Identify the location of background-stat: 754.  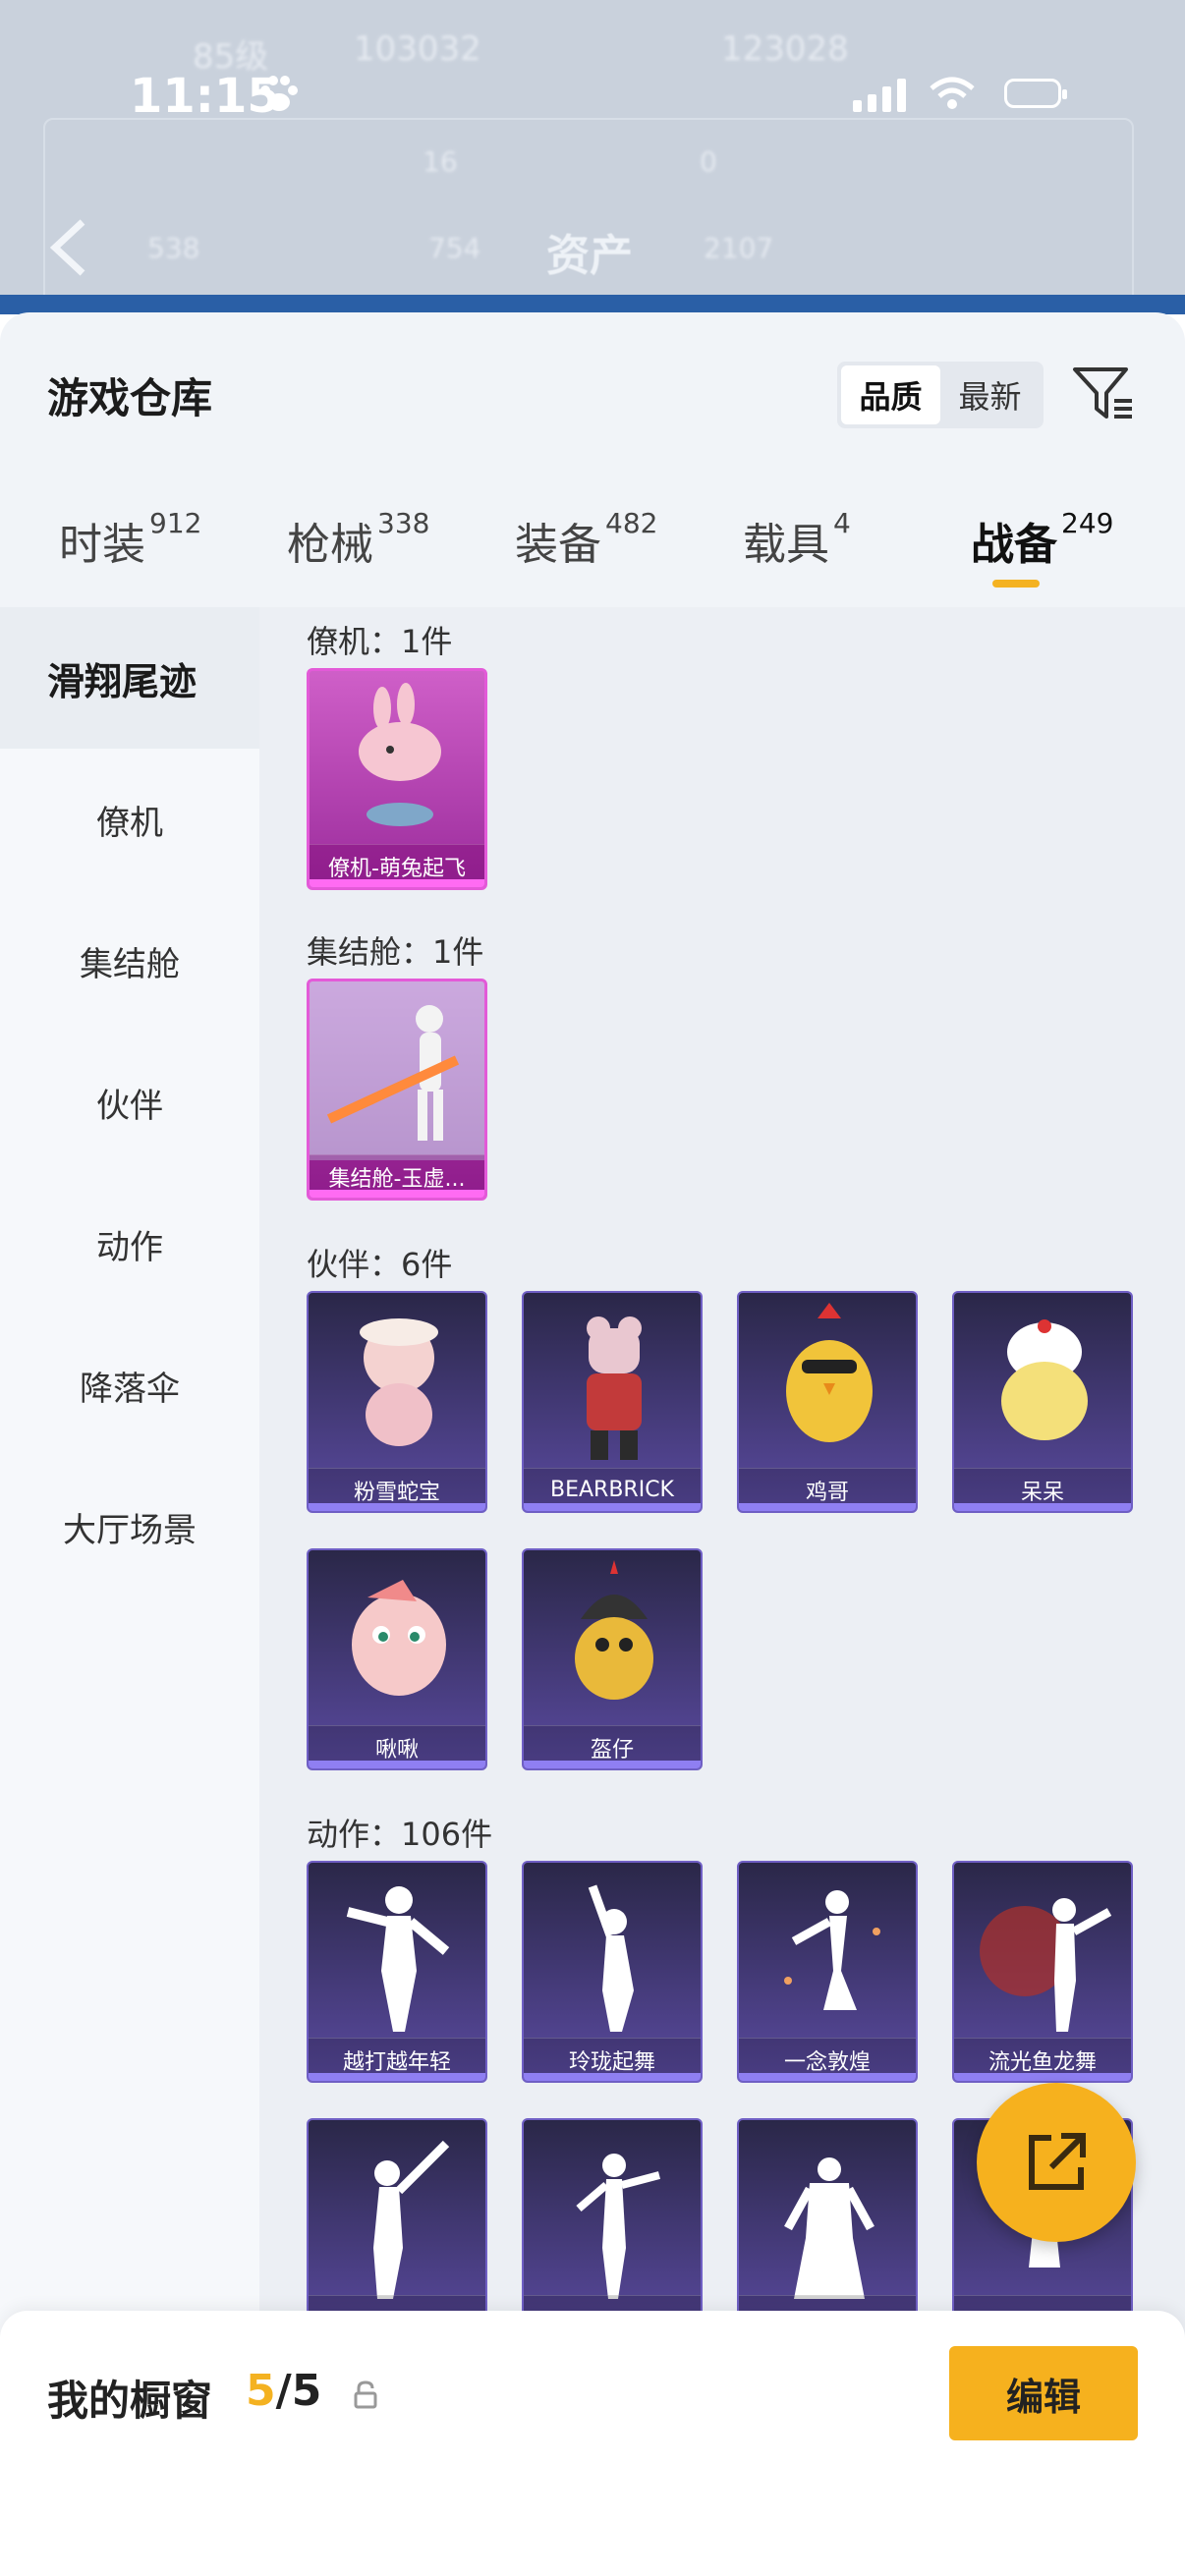
(455, 248).